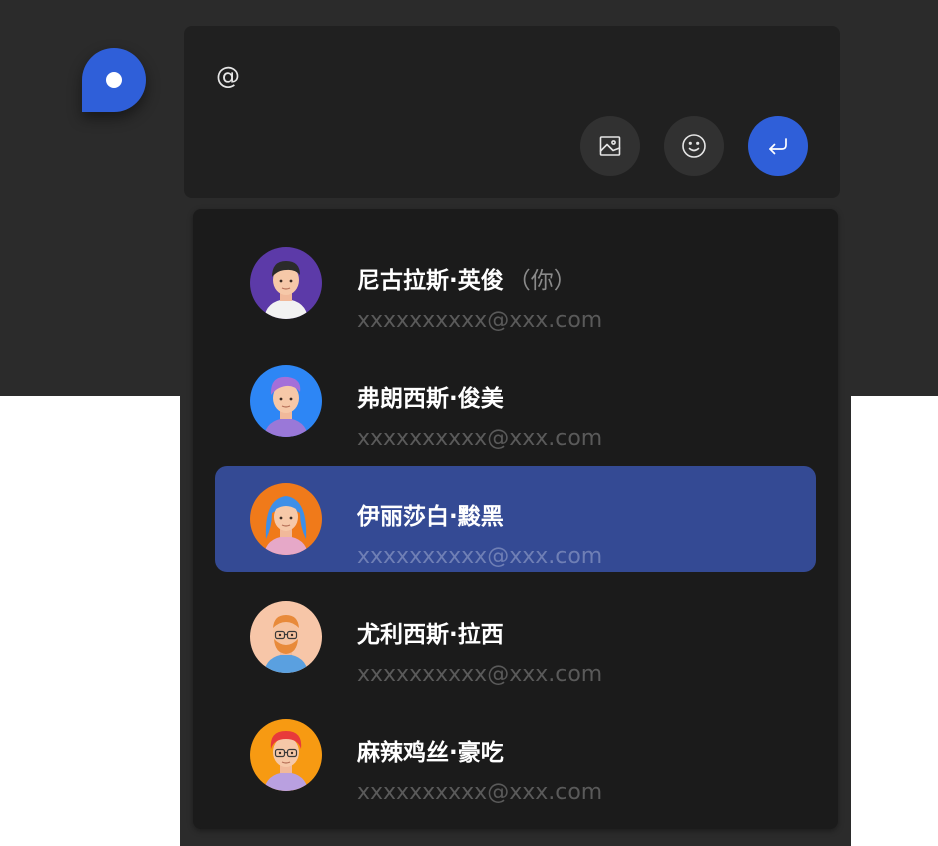 This screenshot has height=846, width=938. I want to click on message-composer: @, so click(512, 112).